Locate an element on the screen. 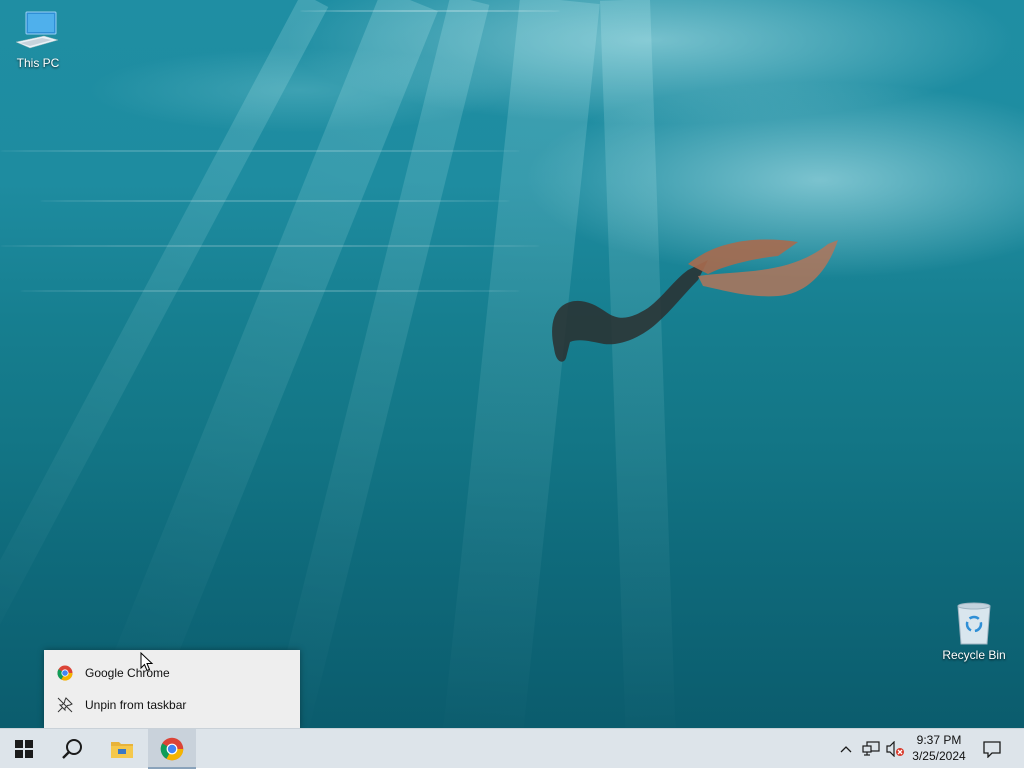 This screenshot has height=769, width=1024. show-hidden-icons-button is located at coordinates (846, 749).